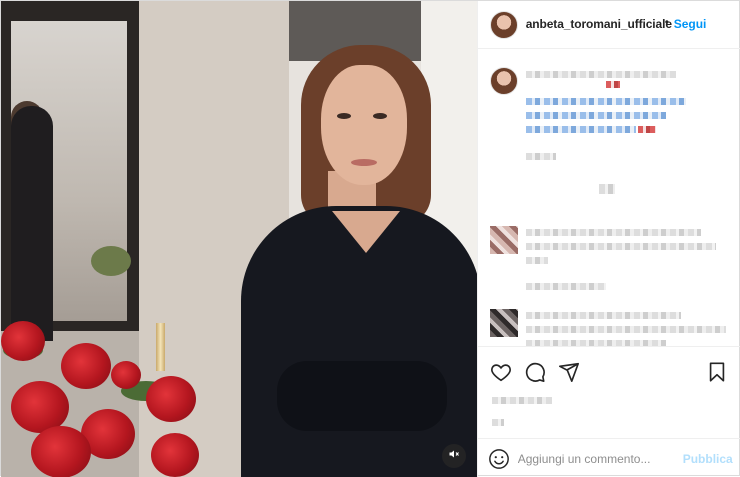 Image resolution: width=740 pixels, height=477 pixels. What do you see at coordinates (364, 125) in the screenshot?
I see `person-face` at bounding box center [364, 125].